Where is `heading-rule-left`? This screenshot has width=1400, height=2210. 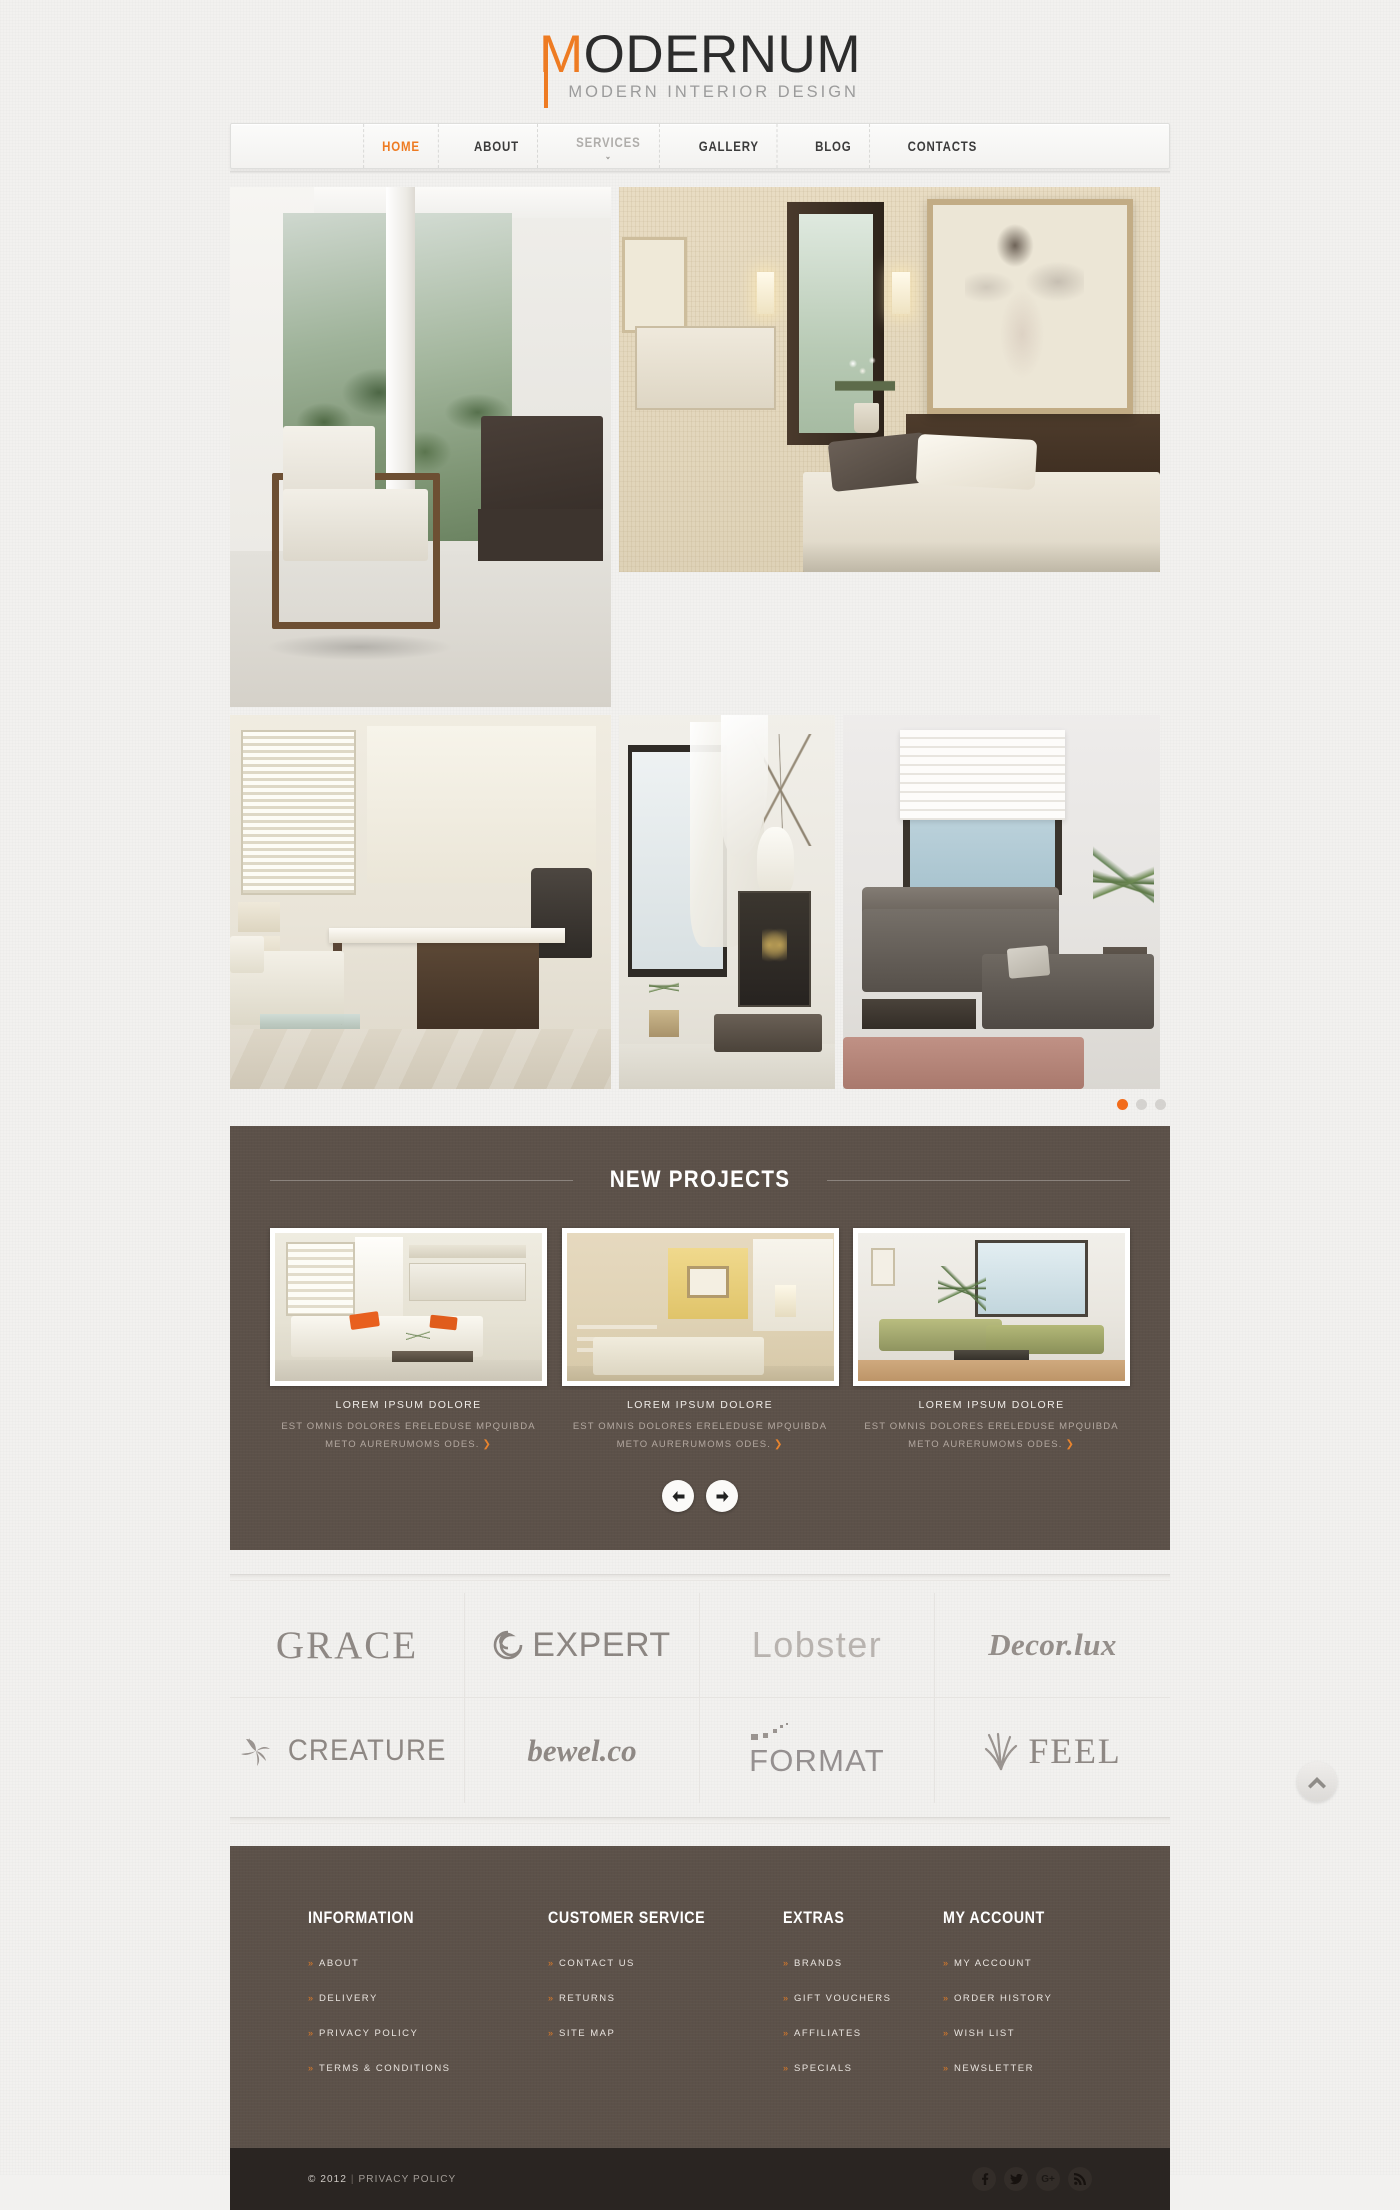
heading-rule-left is located at coordinates (421, 1180).